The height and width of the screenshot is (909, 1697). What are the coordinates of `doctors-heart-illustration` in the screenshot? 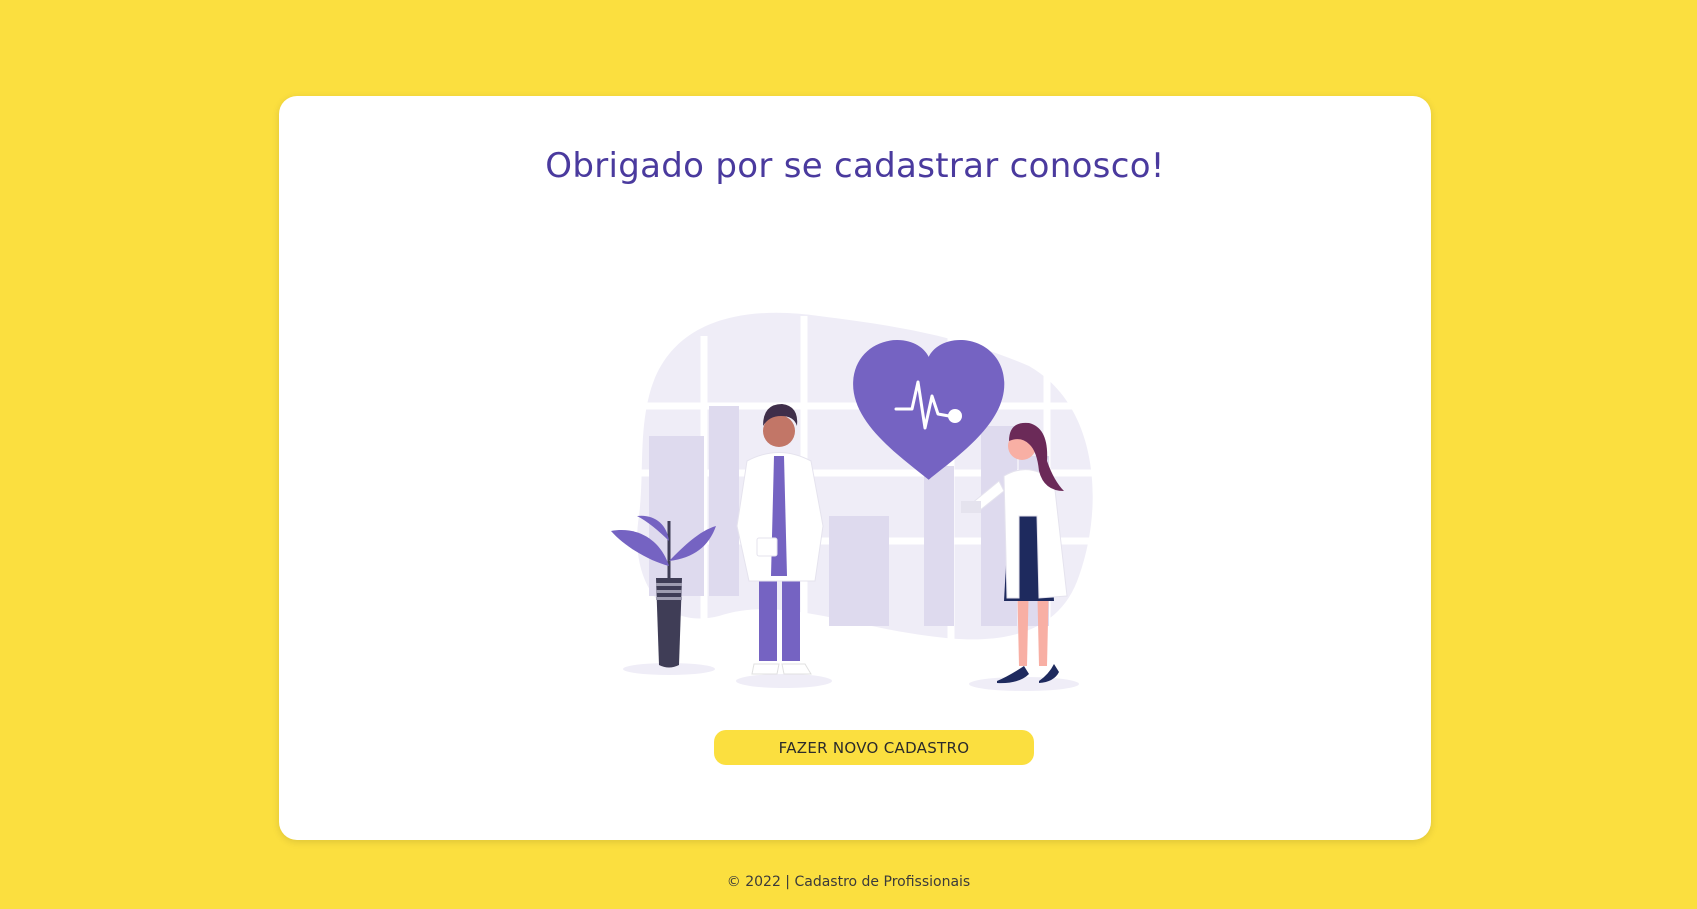 It's located at (852, 501).